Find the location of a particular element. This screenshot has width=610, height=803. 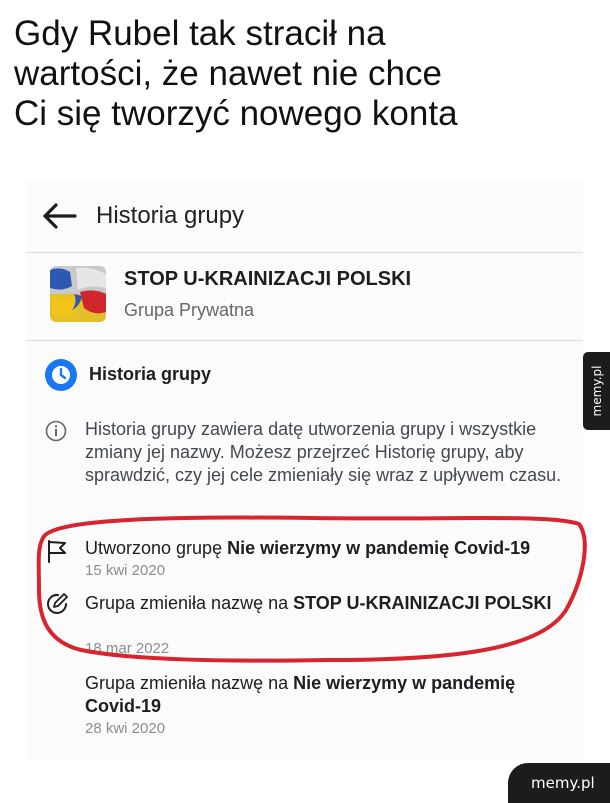

watermark-side-text: memy.pl is located at coordinates (596, 391).